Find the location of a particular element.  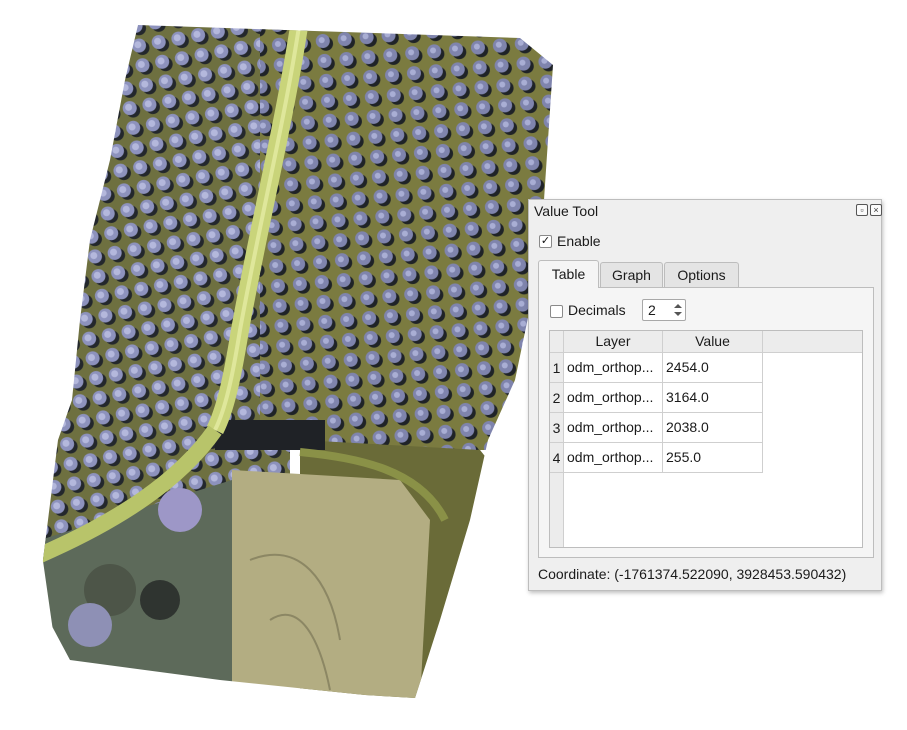

decimals-spinbox: 2 is located at coordinates (664, 310).